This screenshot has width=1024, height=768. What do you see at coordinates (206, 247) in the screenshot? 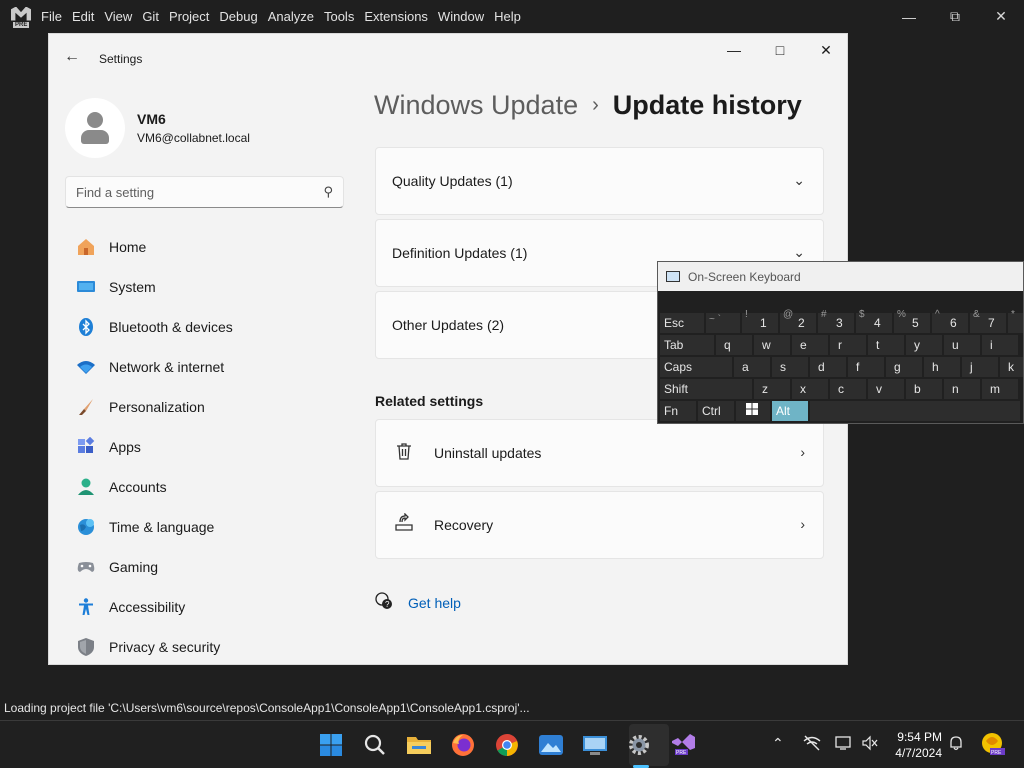
I see `nav-item-home: Home` at bounding box center [206, 247].